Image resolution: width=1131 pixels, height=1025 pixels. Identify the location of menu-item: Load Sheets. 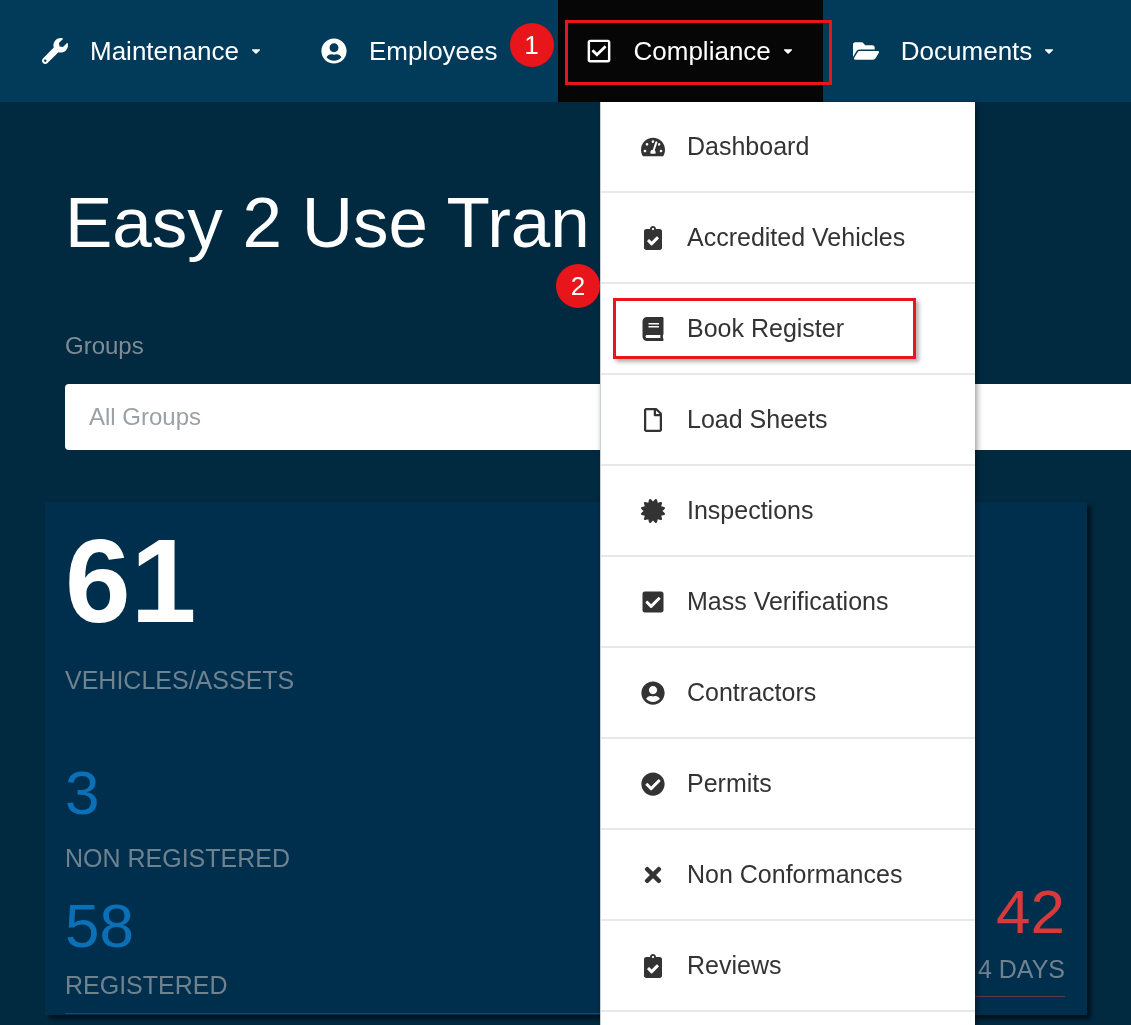
(714, 419).